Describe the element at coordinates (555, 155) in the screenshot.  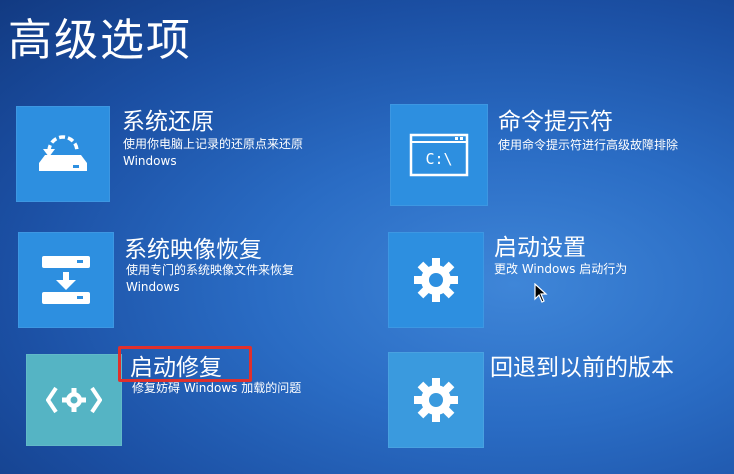
I see `option-command-prompt: C:\ 命令提示符 使用命令提示符进行高级故障排除` at that location.